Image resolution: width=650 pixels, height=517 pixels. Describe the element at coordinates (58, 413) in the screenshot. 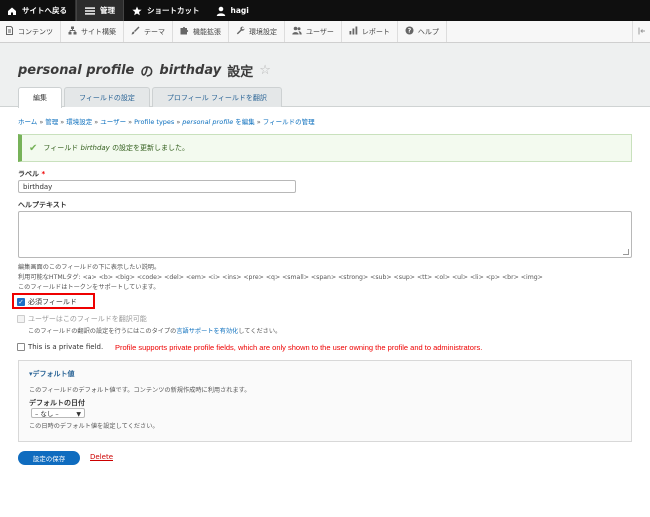

I see `default-date-select: – なし – ▼` at that location.